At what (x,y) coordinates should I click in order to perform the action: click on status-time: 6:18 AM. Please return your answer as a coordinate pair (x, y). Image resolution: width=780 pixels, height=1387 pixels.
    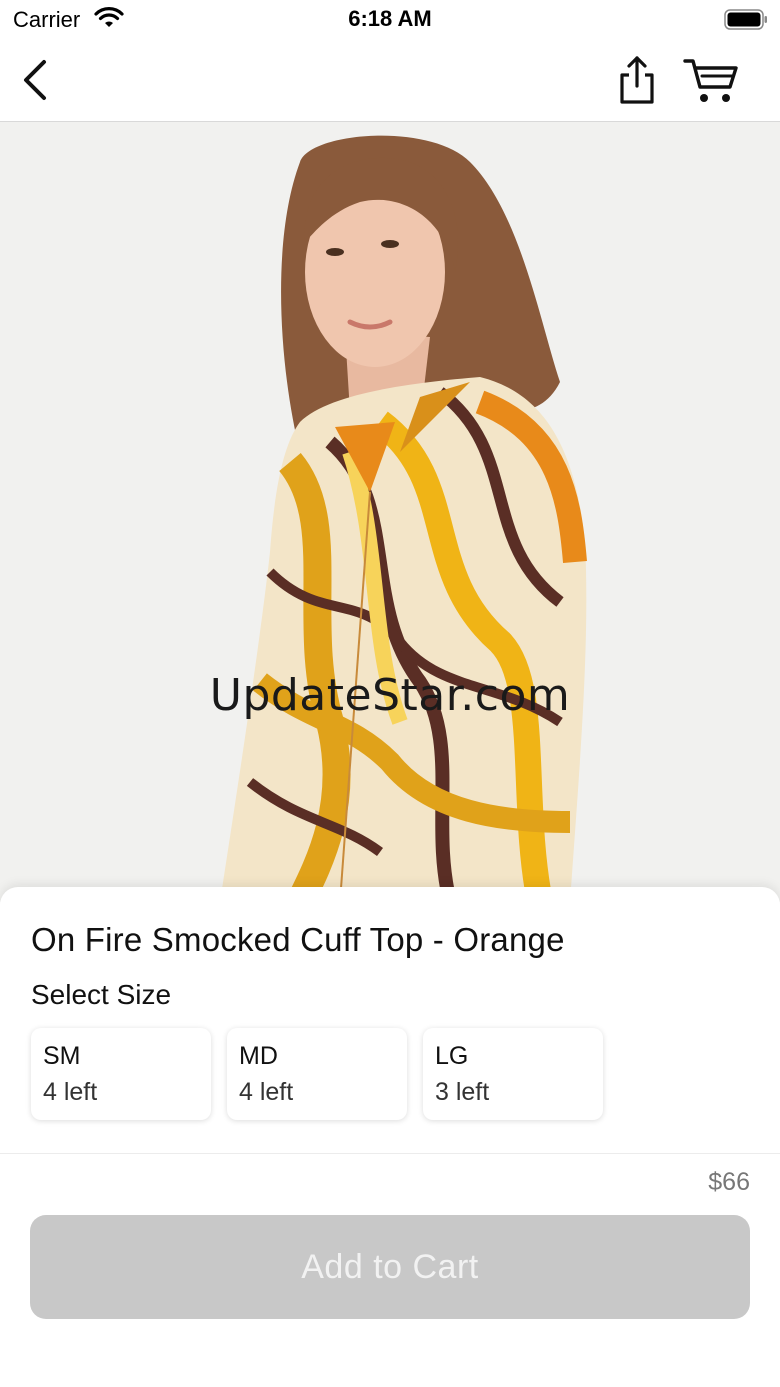
    Looking at the image, I should click on (390, 18).